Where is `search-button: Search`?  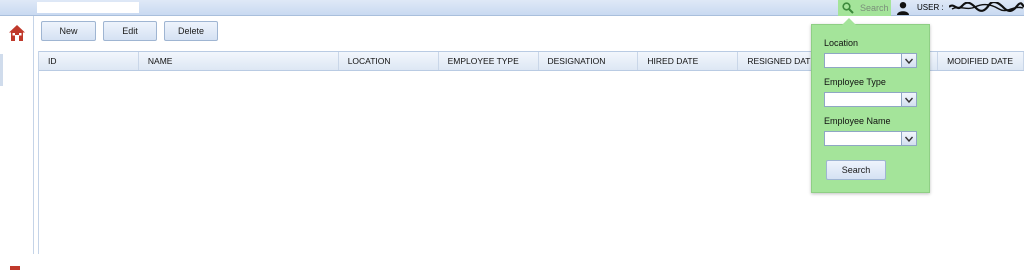 search-button: Search is located at coordinates (856, 170).